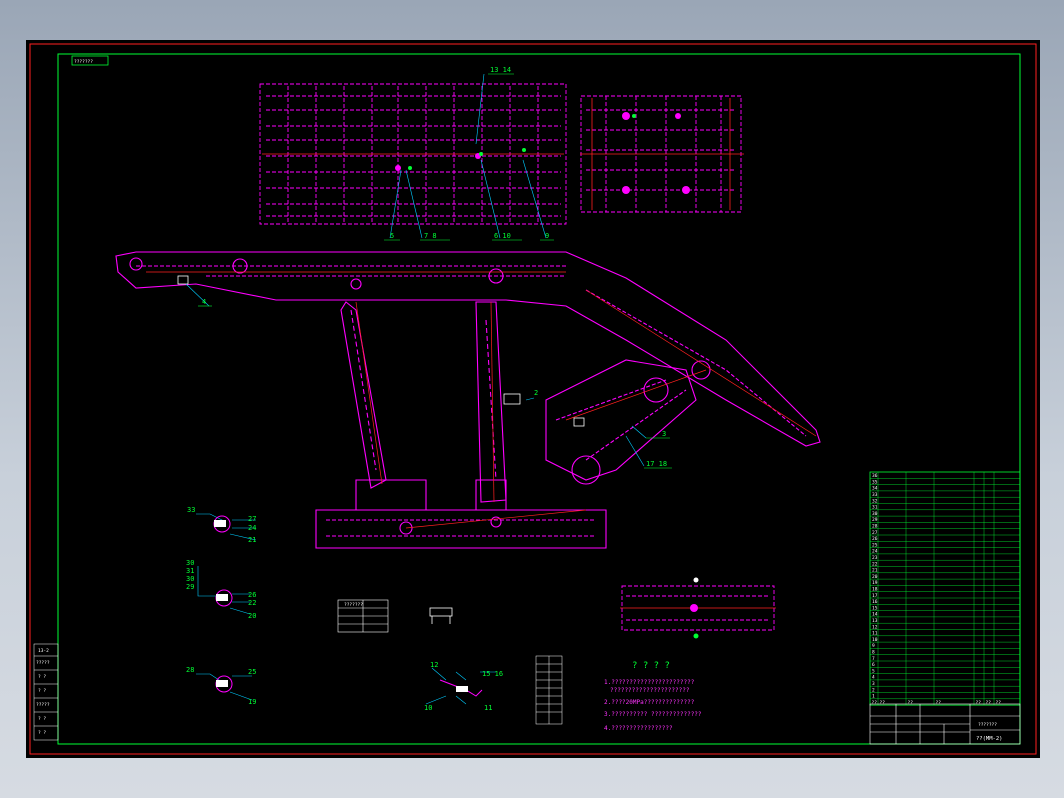 This screenshot has height=798, width=1064. What do you see at coordinates (875, 508) in the screenshot?
I see `parts-list-row-number: 31` at bounding box center [875, 508].